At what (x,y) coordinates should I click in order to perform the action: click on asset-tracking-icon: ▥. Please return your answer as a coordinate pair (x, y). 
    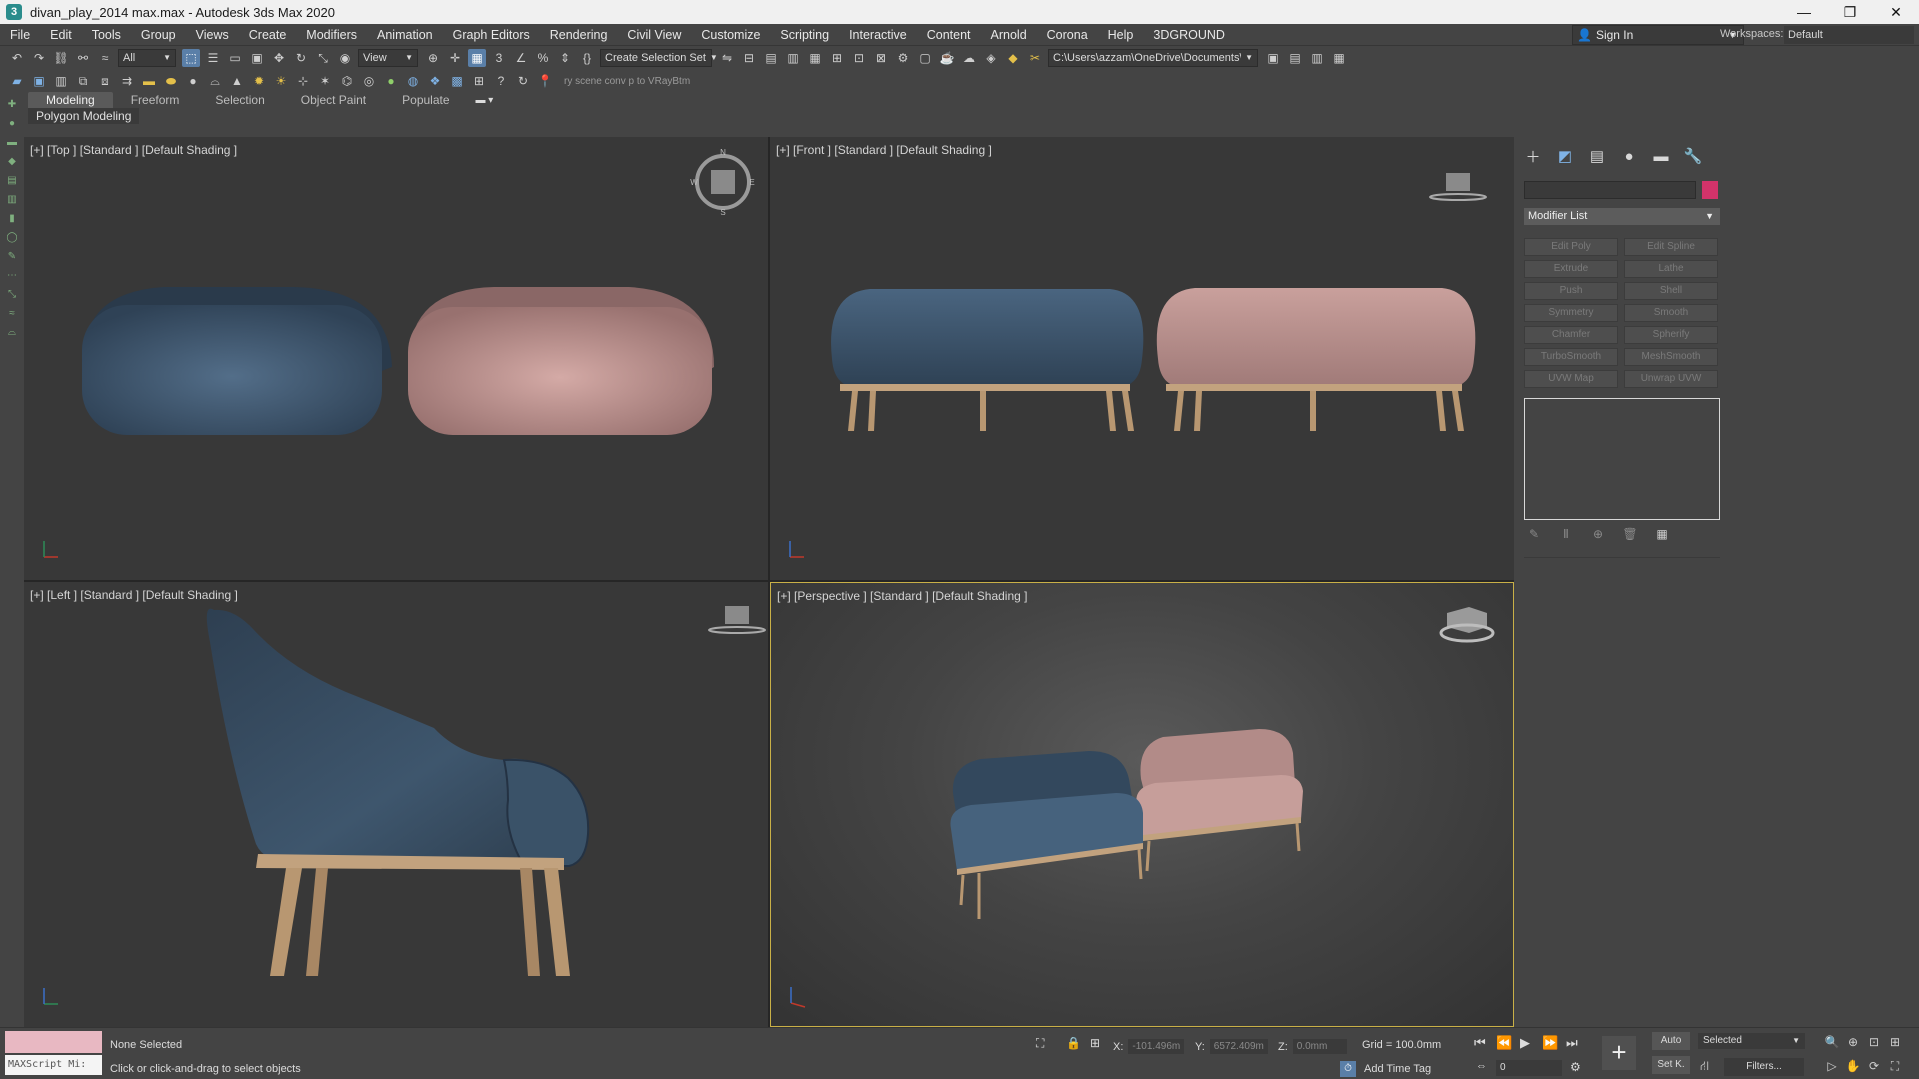
    Looking at the image, I should click on (1317, 58).